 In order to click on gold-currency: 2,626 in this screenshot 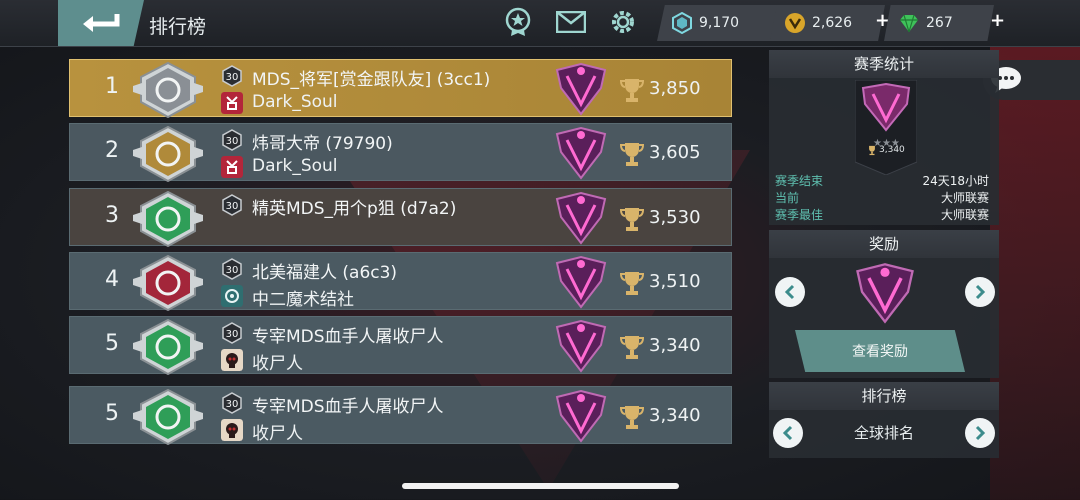, I will do `click(827, 23)`.